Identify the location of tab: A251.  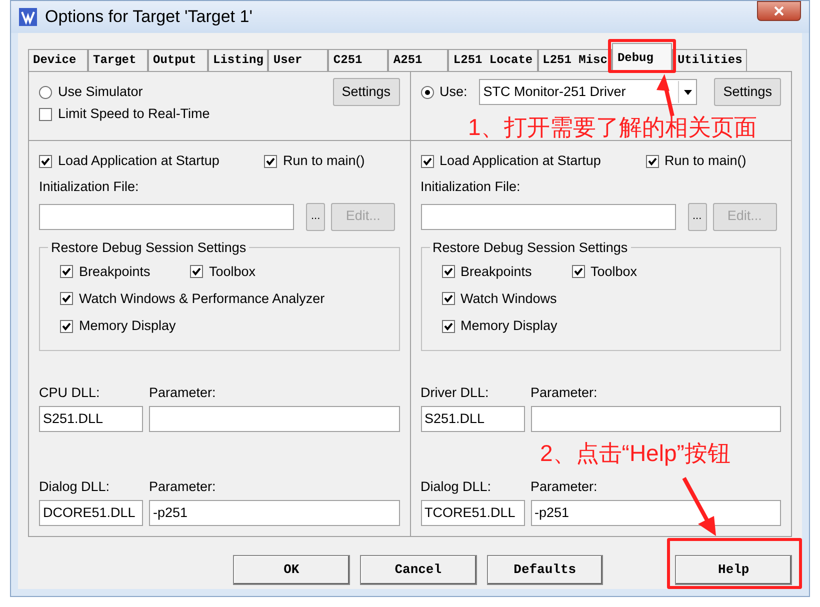
(418, 60).